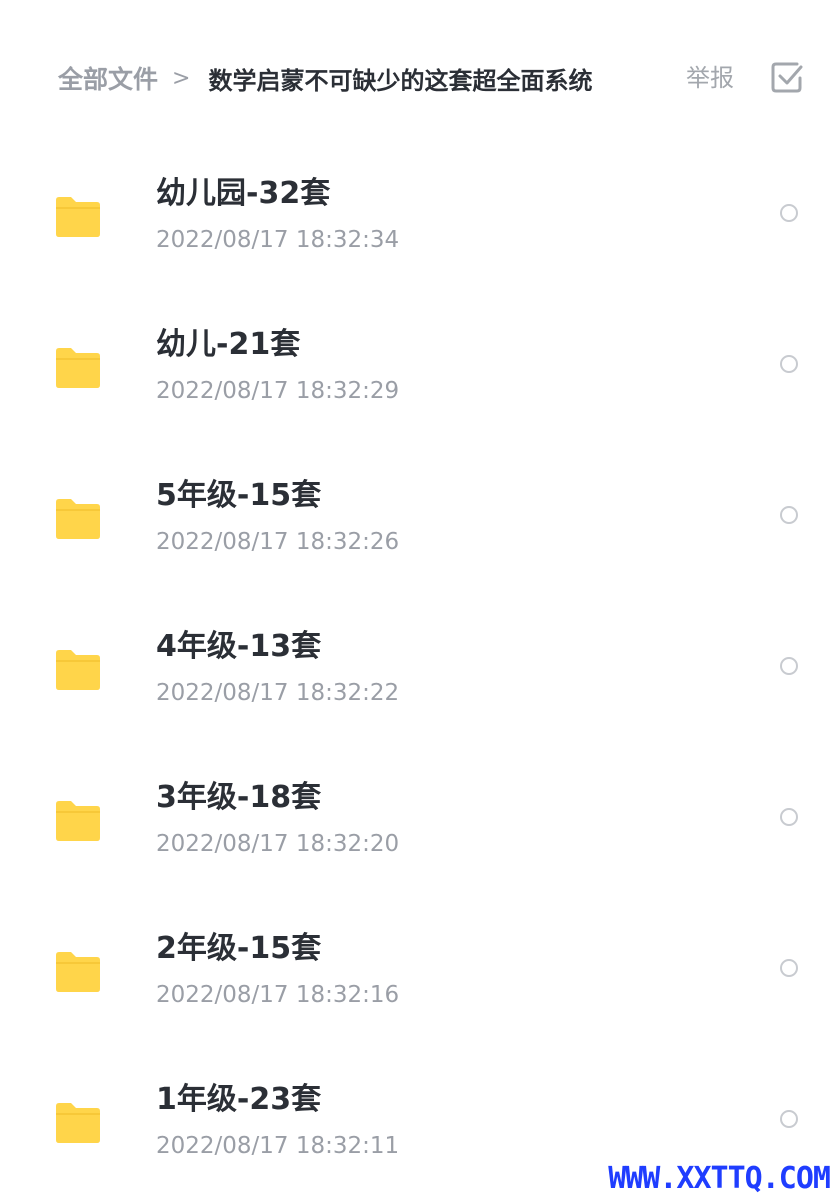 The height and width of the screenshot is (1200, 836). Describe the element at coordinates (278, 693) in the screenshot. I see `file-date: 2022/08/17 18:32:22` at that location.